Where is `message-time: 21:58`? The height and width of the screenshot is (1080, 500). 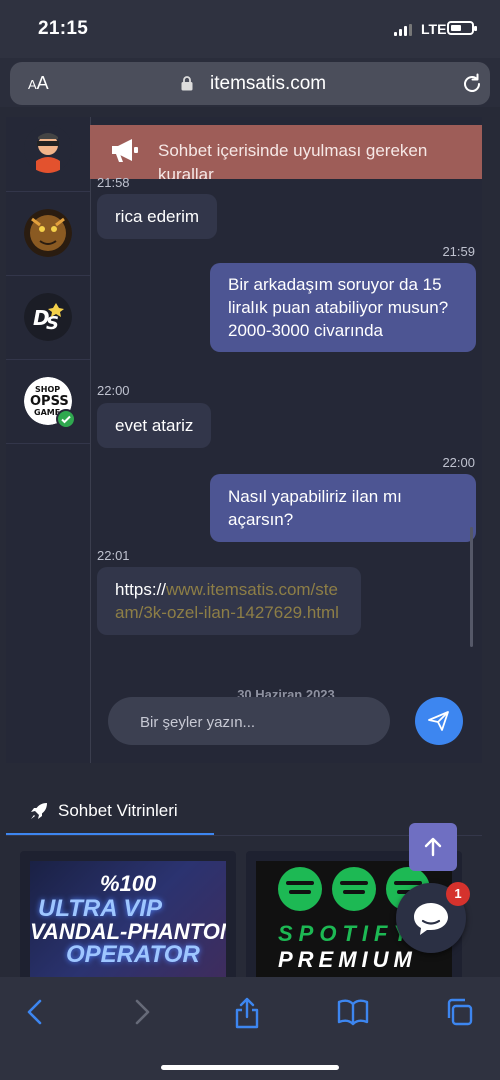
message-time: 21:58 is located at coordinates (113, 182).